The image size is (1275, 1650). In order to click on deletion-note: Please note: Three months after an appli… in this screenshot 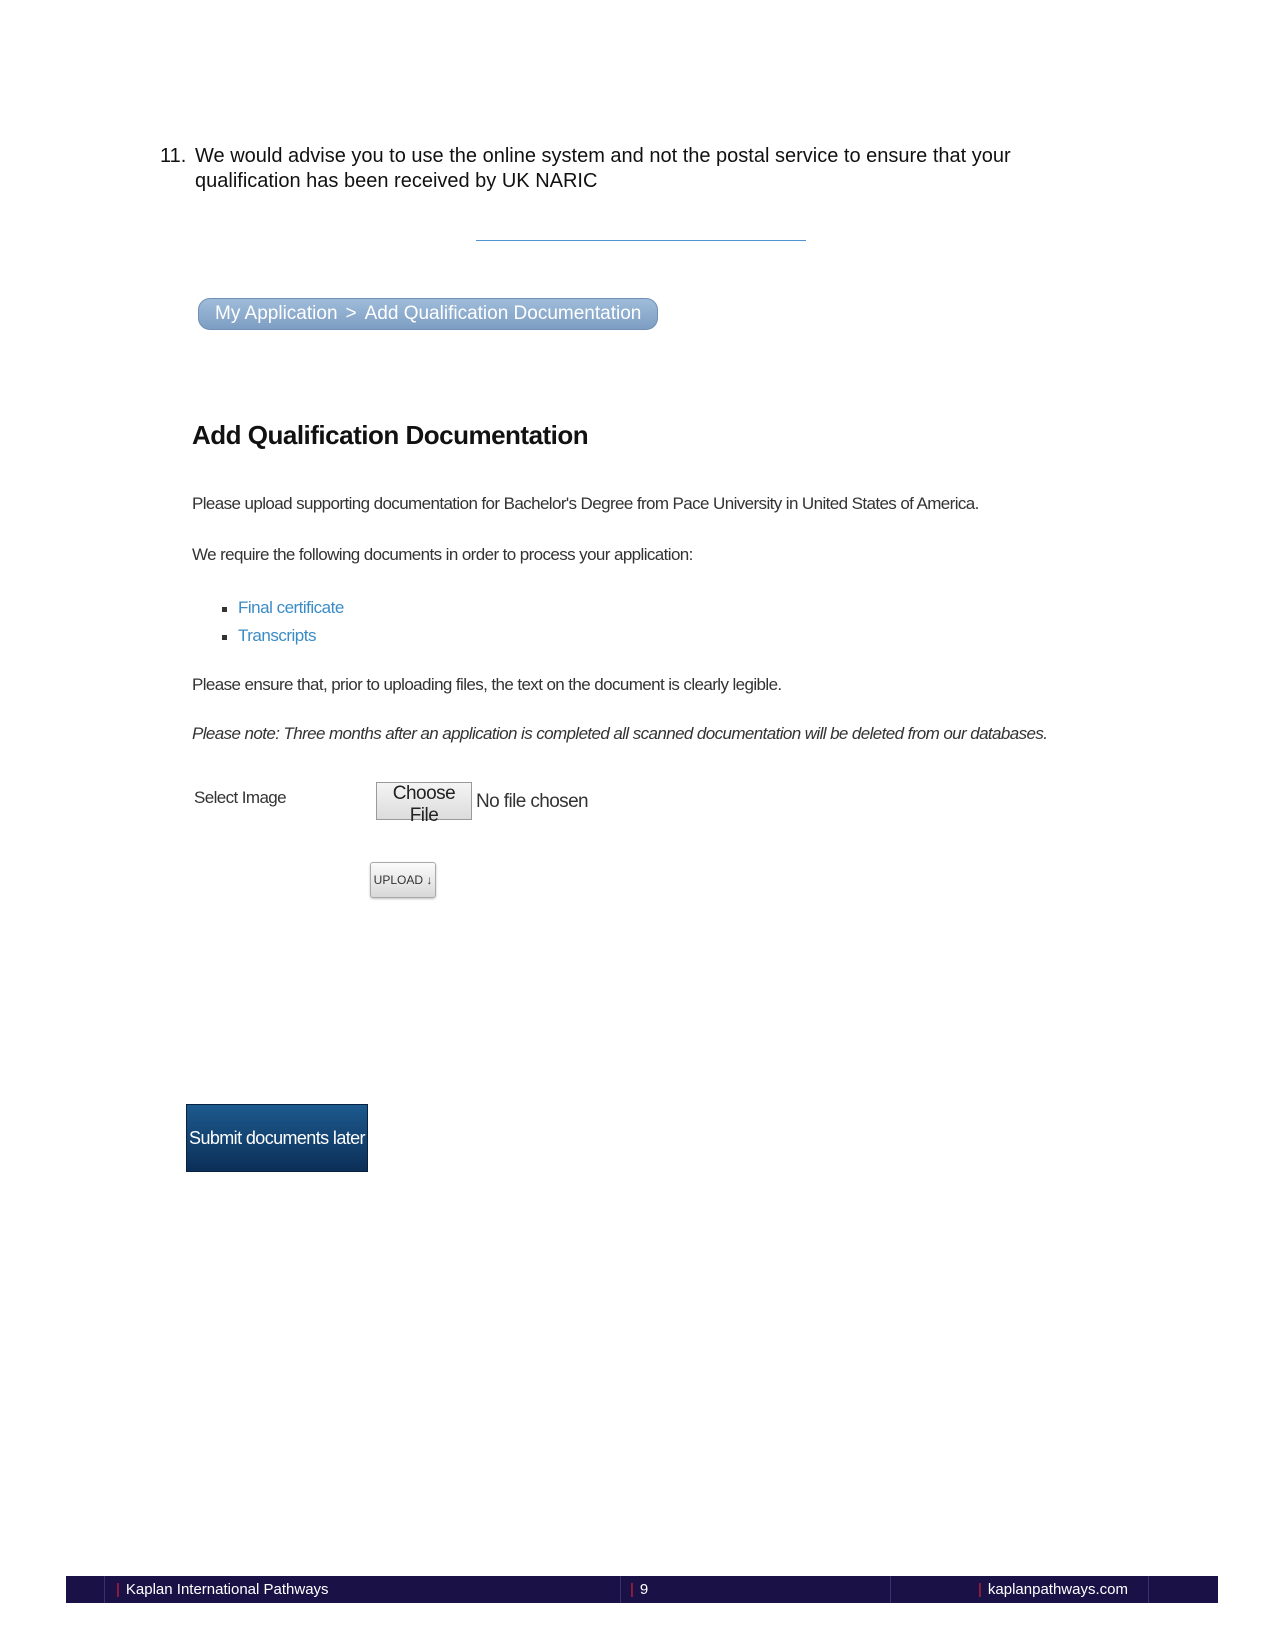, I will do `click(620, 733)`.